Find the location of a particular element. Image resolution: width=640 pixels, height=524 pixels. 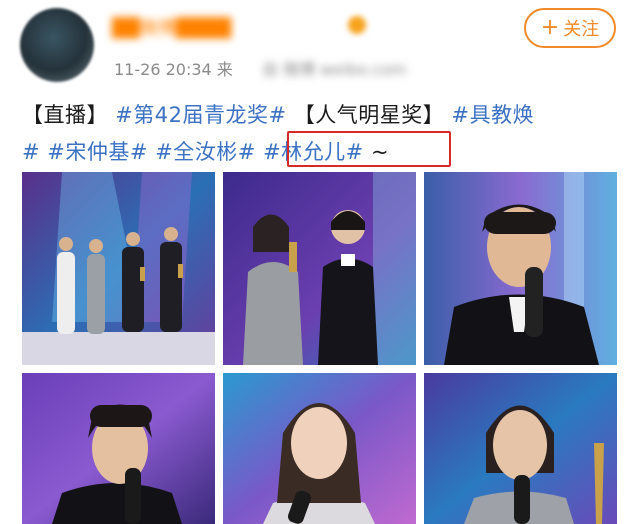

source-prefix: 来 is located at coordinates (224, 69).